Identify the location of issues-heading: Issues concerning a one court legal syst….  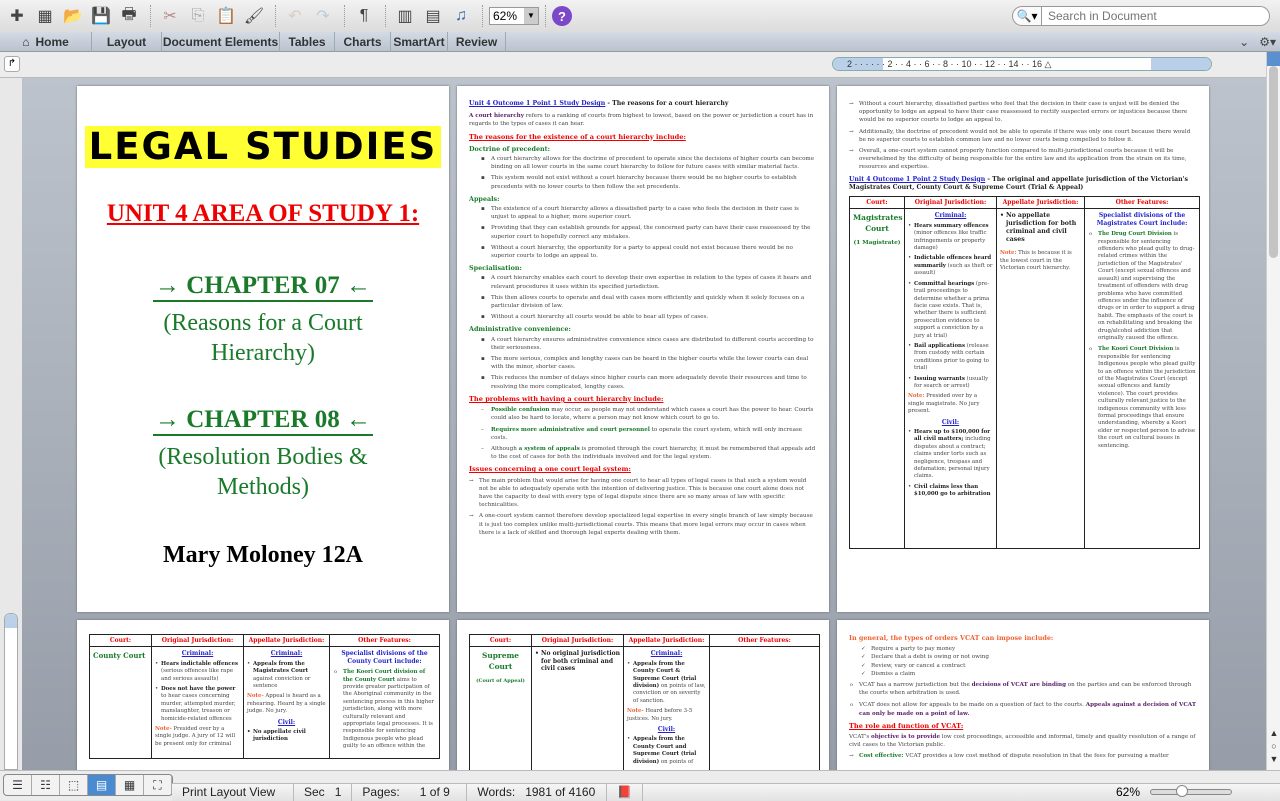
(550, 469).